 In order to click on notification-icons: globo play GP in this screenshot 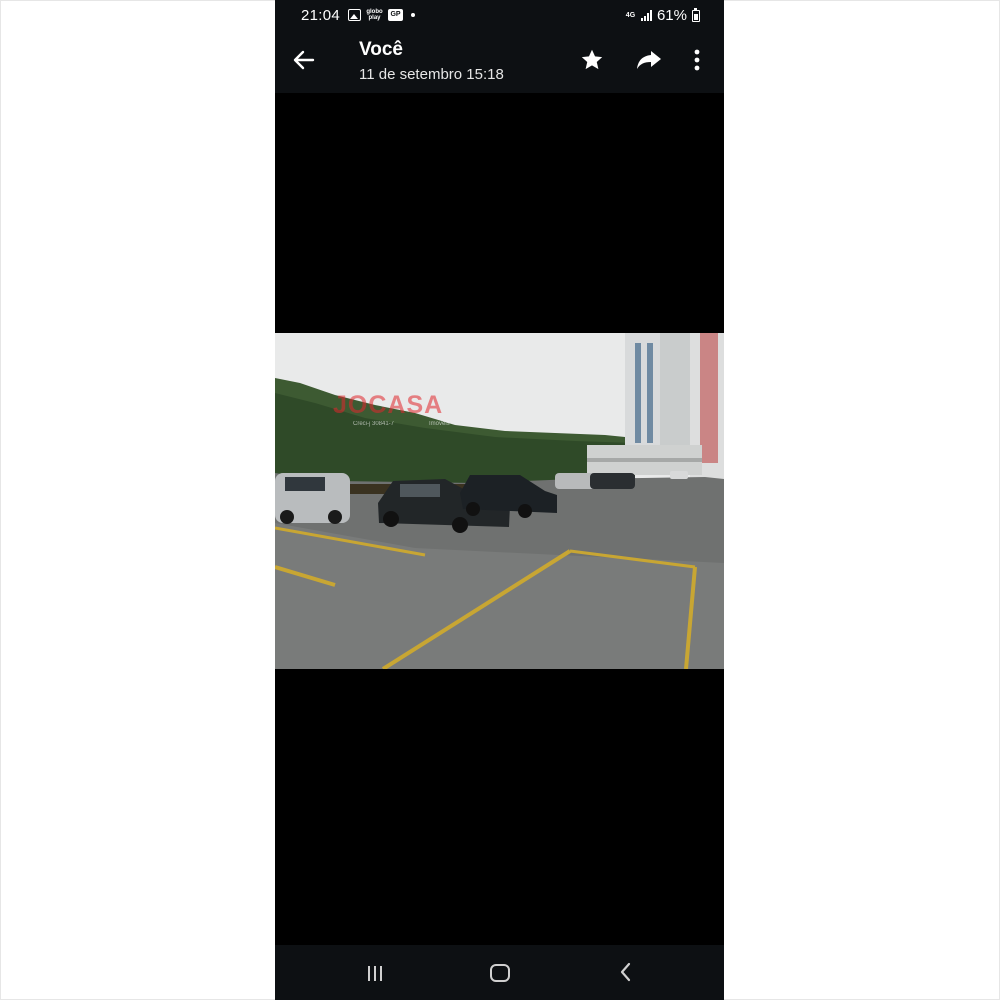, I will do `click(381, 15)`.